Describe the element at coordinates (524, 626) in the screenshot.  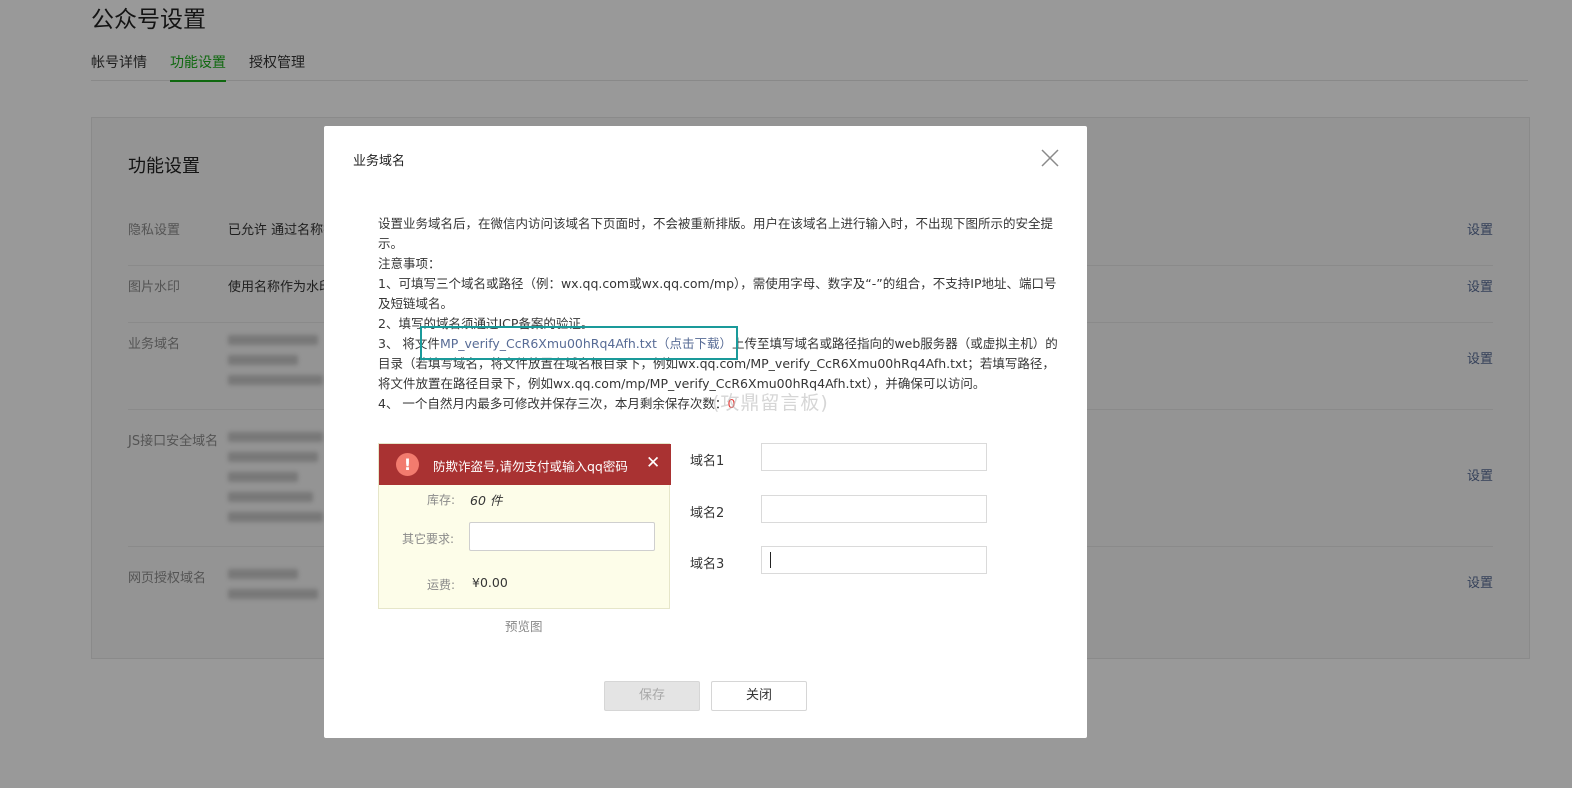
I see `preview-caption: 预览图` at that location.